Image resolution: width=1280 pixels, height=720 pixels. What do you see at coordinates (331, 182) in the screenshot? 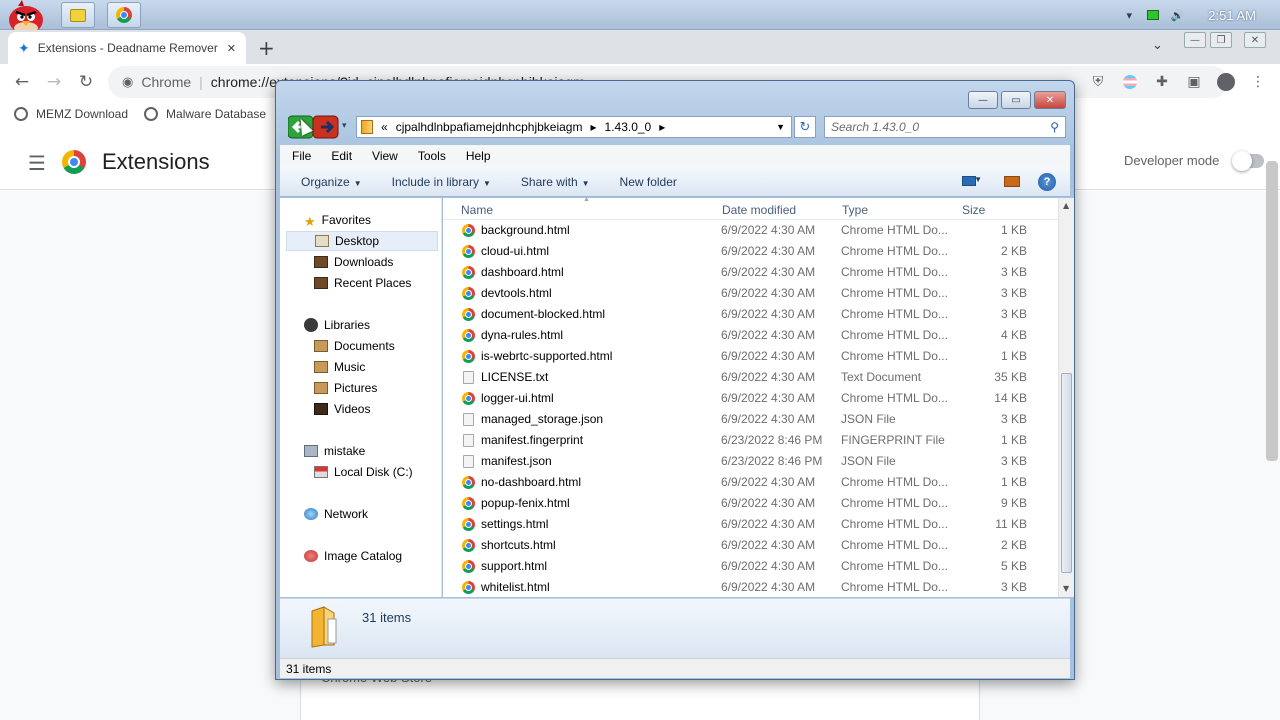
I see `organize-button: Organize ▼` at bounding box center [331, 182].